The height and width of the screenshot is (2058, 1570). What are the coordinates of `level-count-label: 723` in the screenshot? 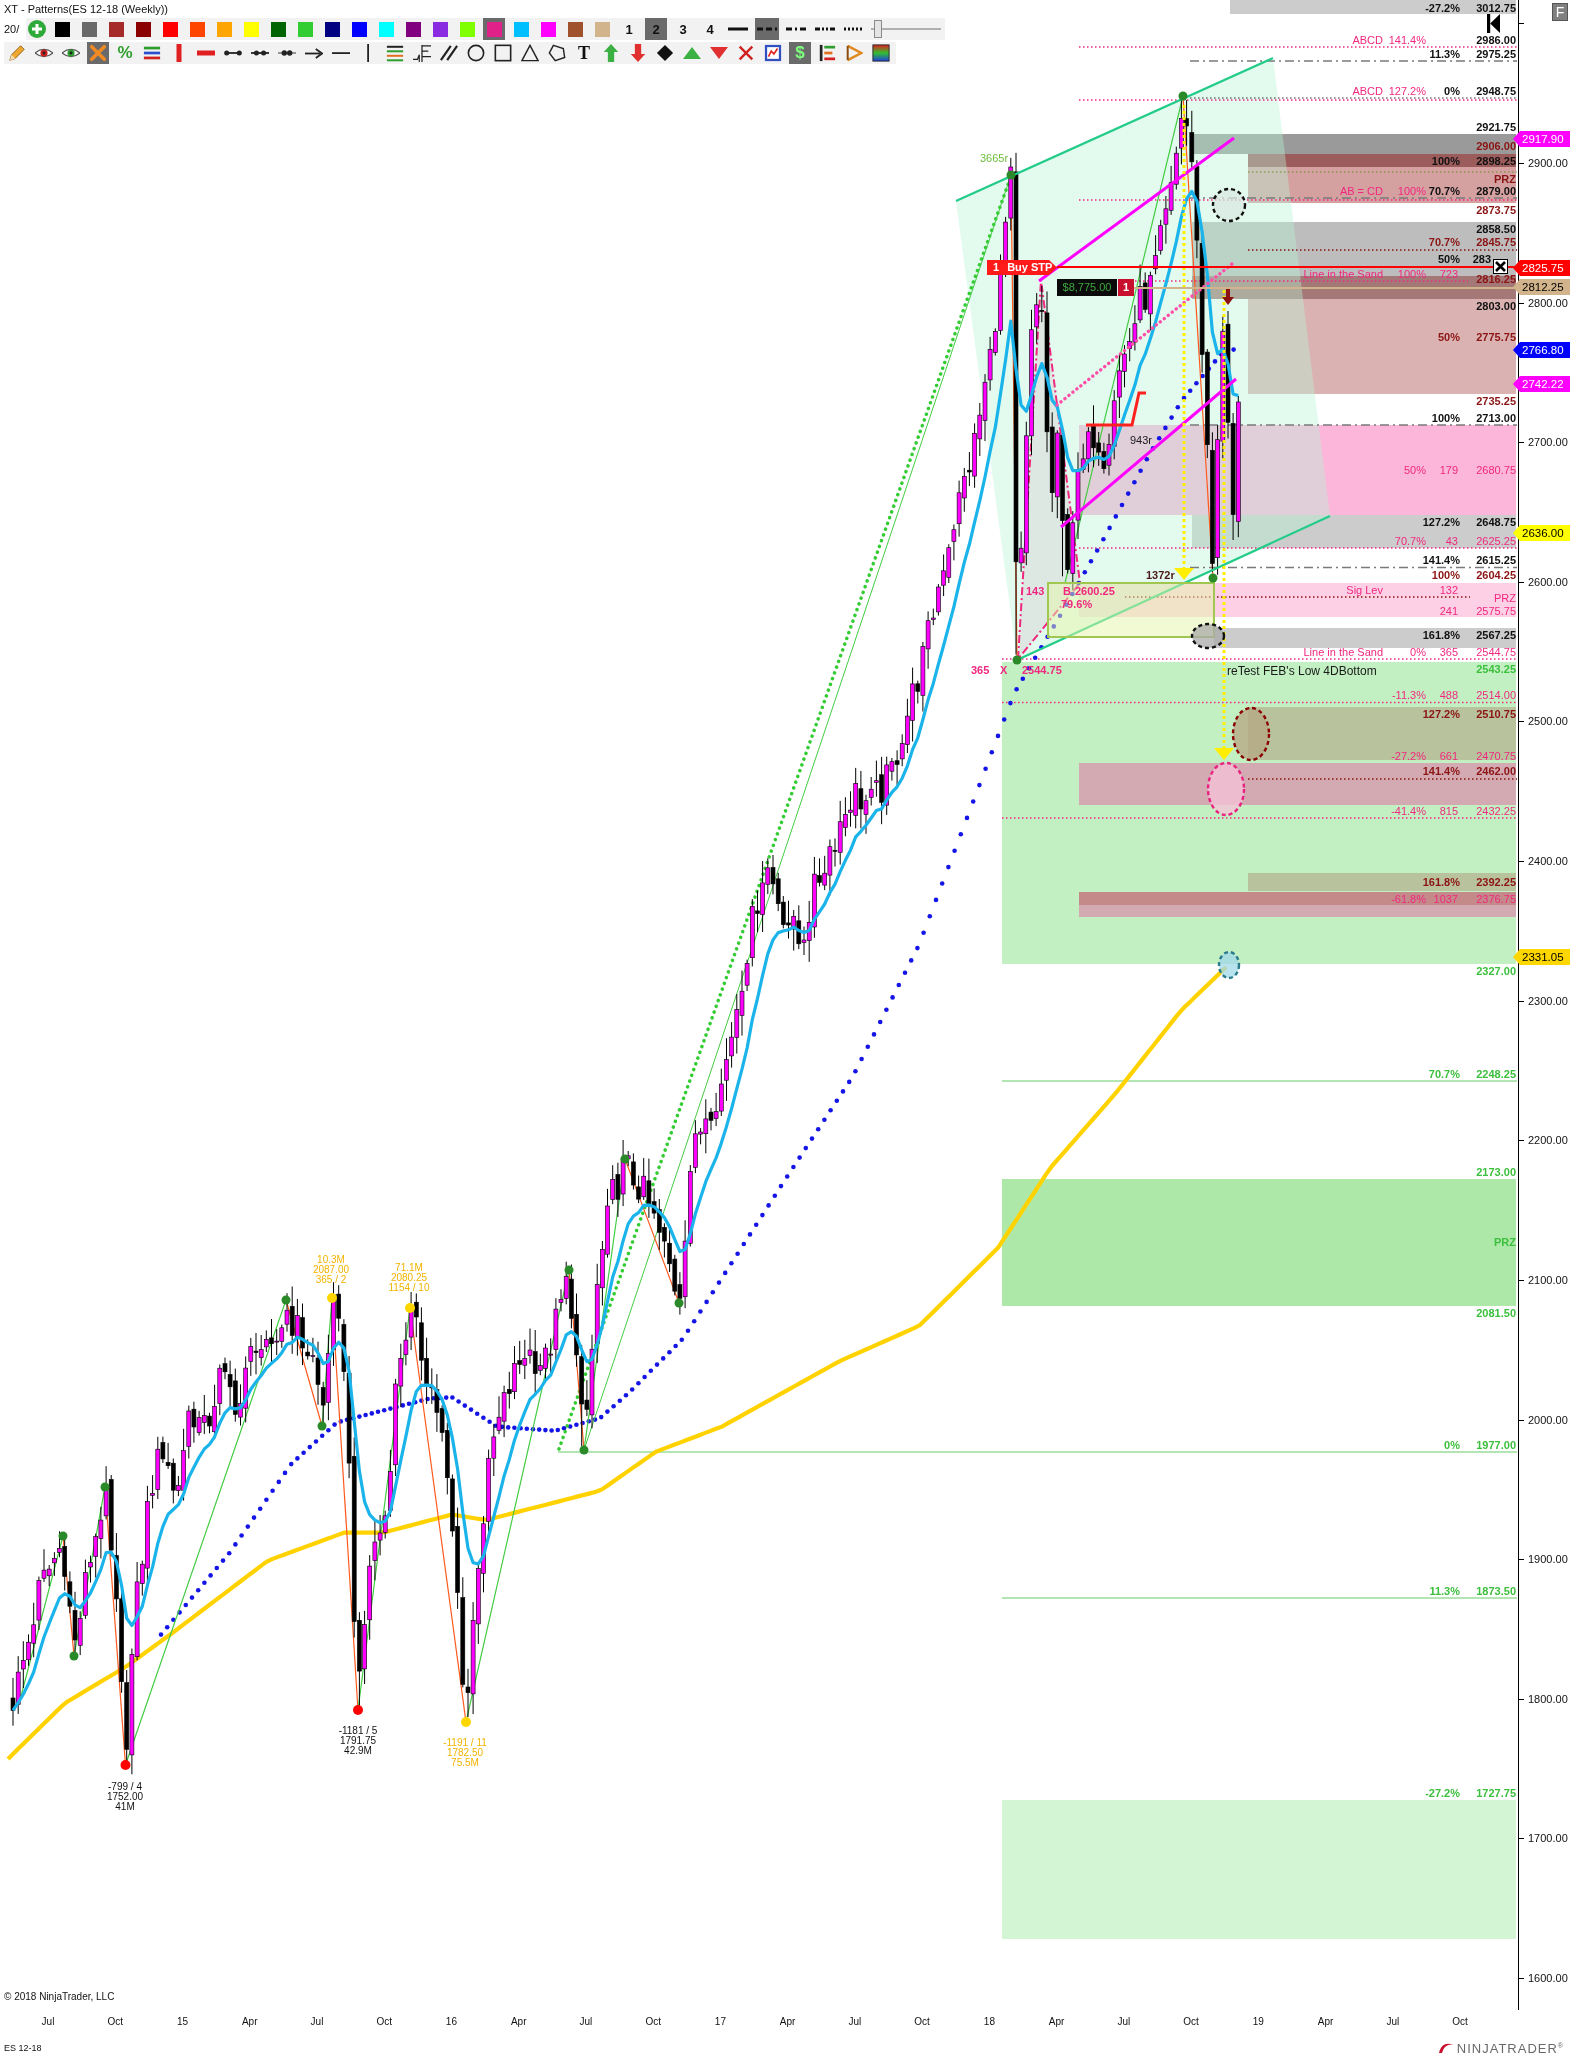 It's located at (1448, 274).